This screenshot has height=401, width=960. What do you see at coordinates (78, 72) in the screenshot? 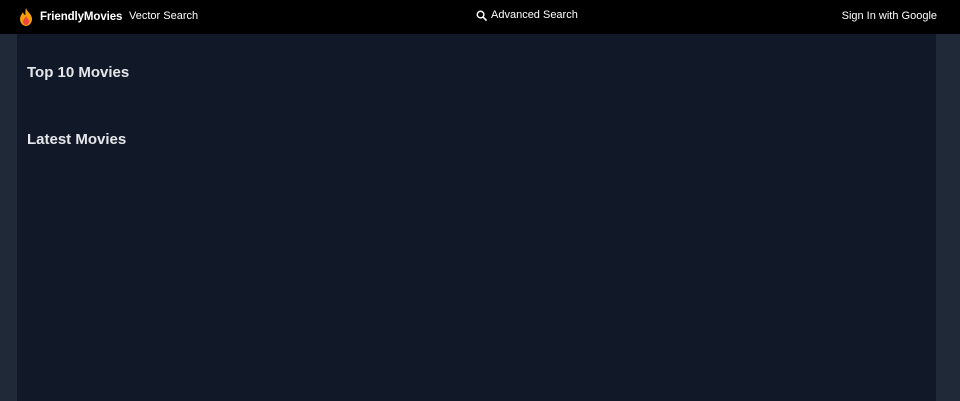
I see `section-title-top-10: Top 10 Movies` at bounding box center [78, 72].